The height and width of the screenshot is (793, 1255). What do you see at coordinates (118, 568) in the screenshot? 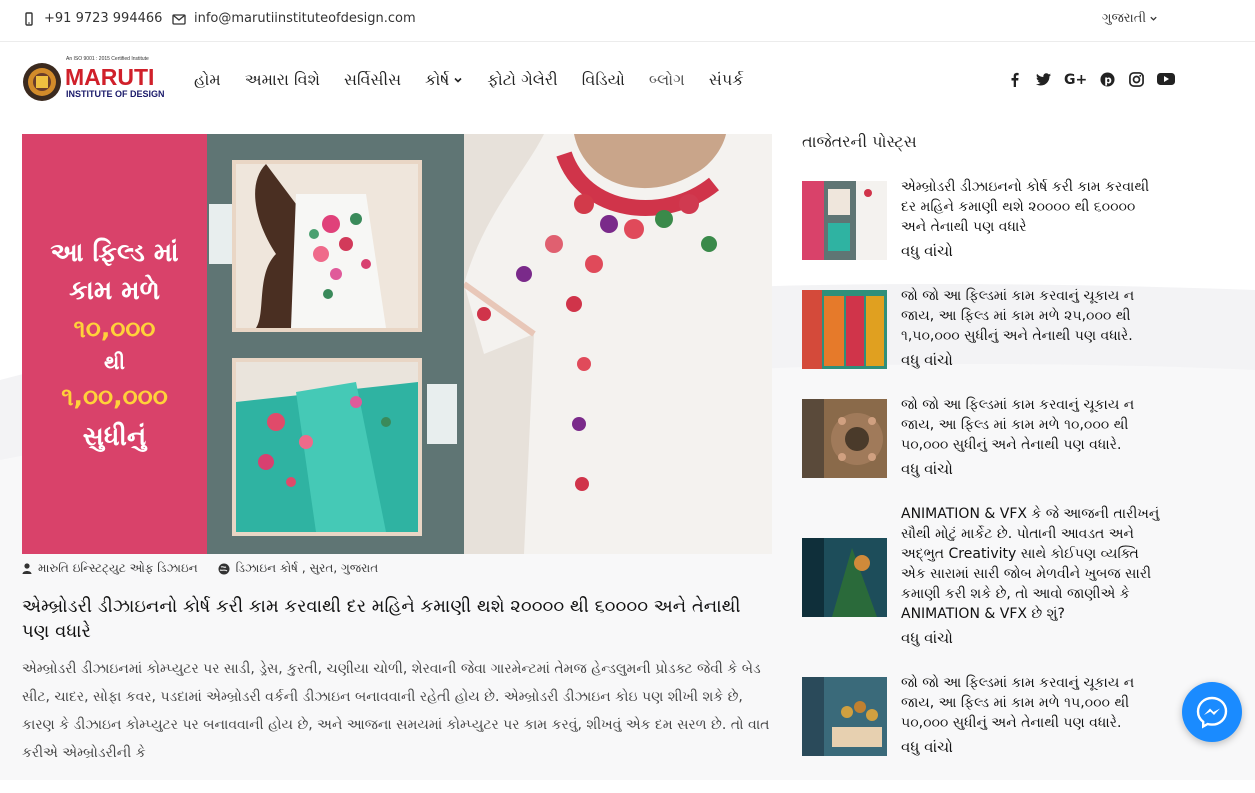
I see `post-author: મારુતિ ઇન્સ્ટિટ્યુટ ઓફ ડિઝાઇન` at bounding box center [118, 568].